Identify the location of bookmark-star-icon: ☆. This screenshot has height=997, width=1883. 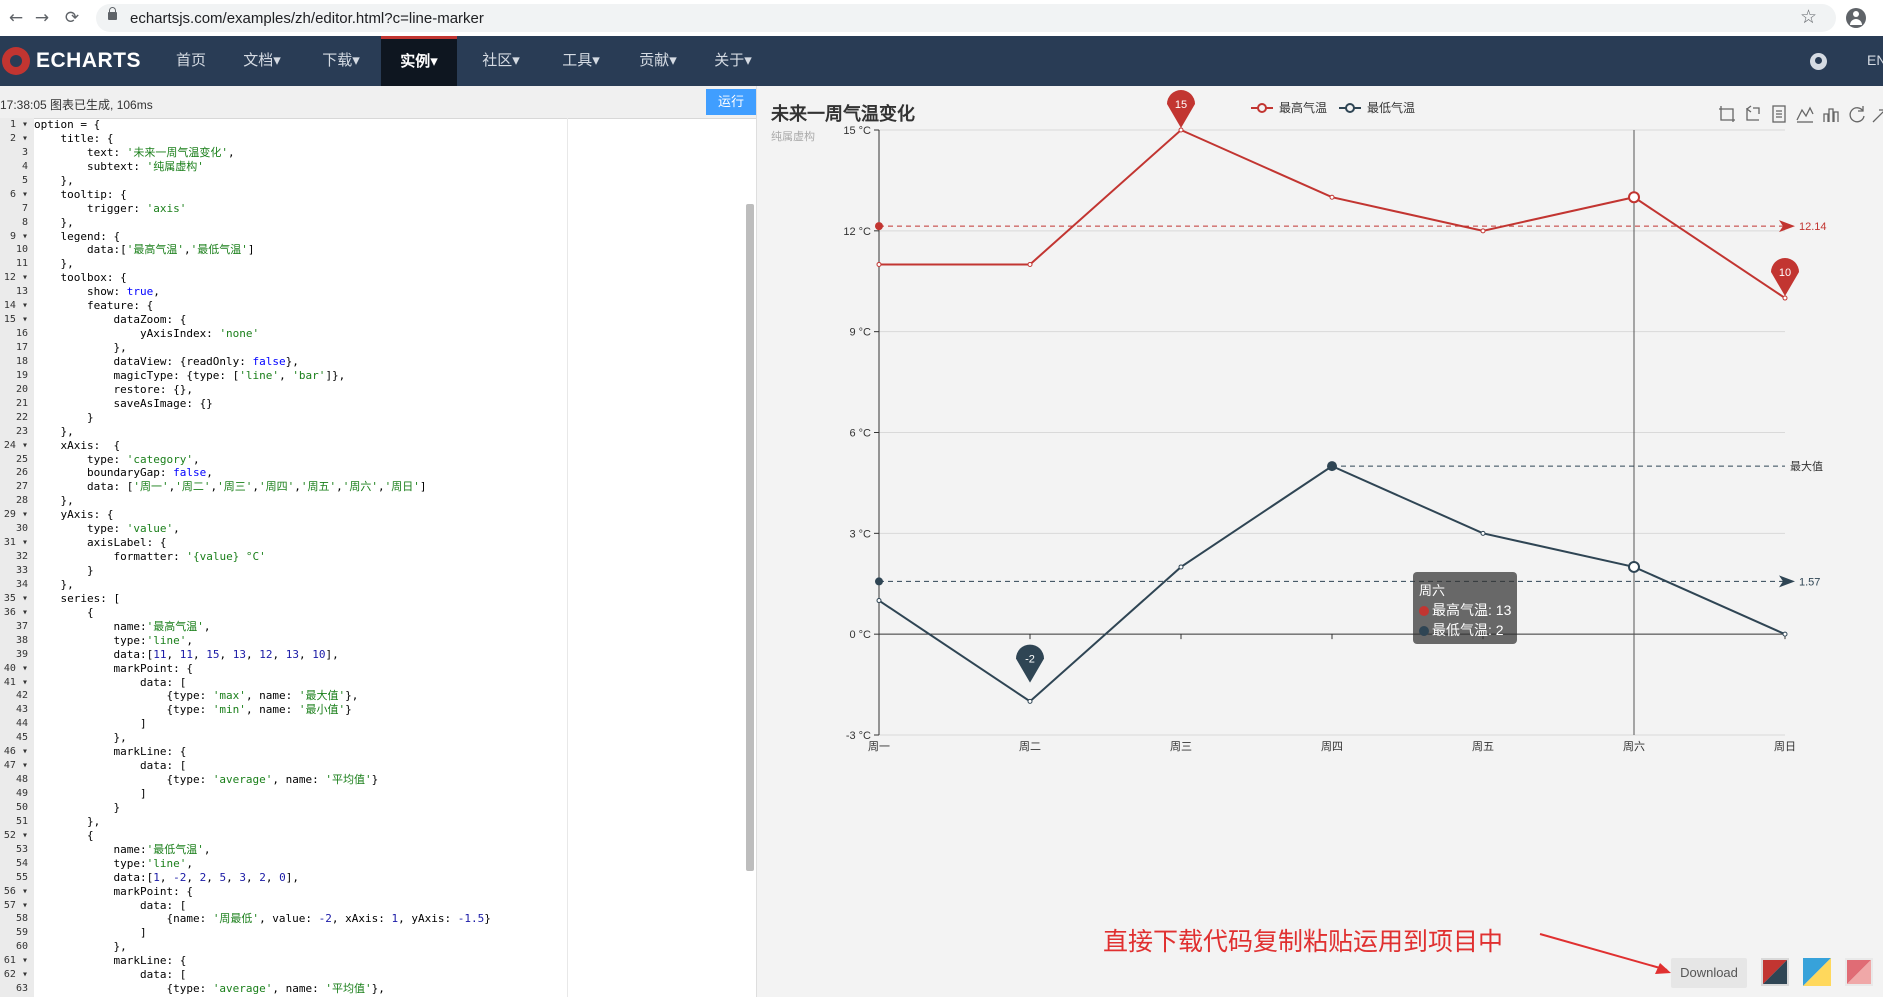
(1808, 17).